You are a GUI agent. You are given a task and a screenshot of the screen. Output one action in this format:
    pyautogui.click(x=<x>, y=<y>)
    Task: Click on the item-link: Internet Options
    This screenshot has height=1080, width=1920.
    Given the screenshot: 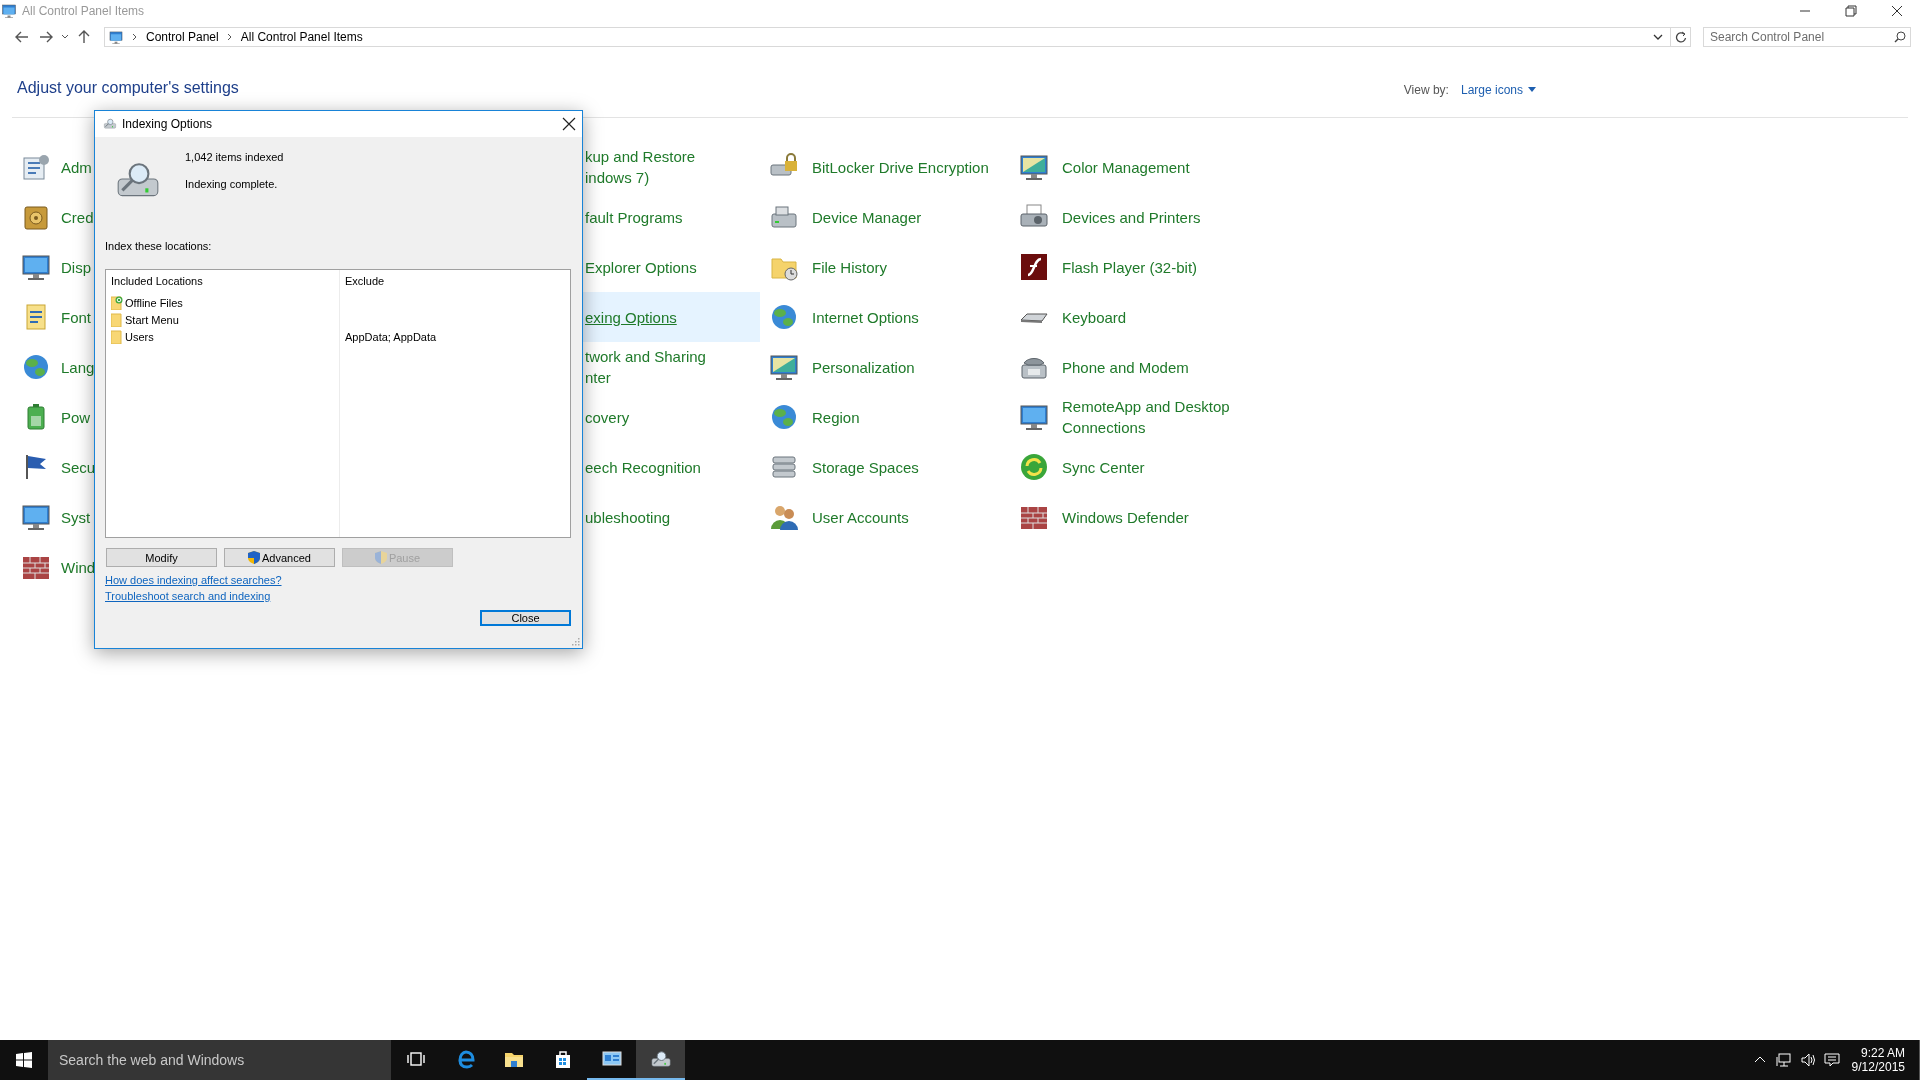 What is the action you would take?
    pyautogui.click(x=865, y=317)
    